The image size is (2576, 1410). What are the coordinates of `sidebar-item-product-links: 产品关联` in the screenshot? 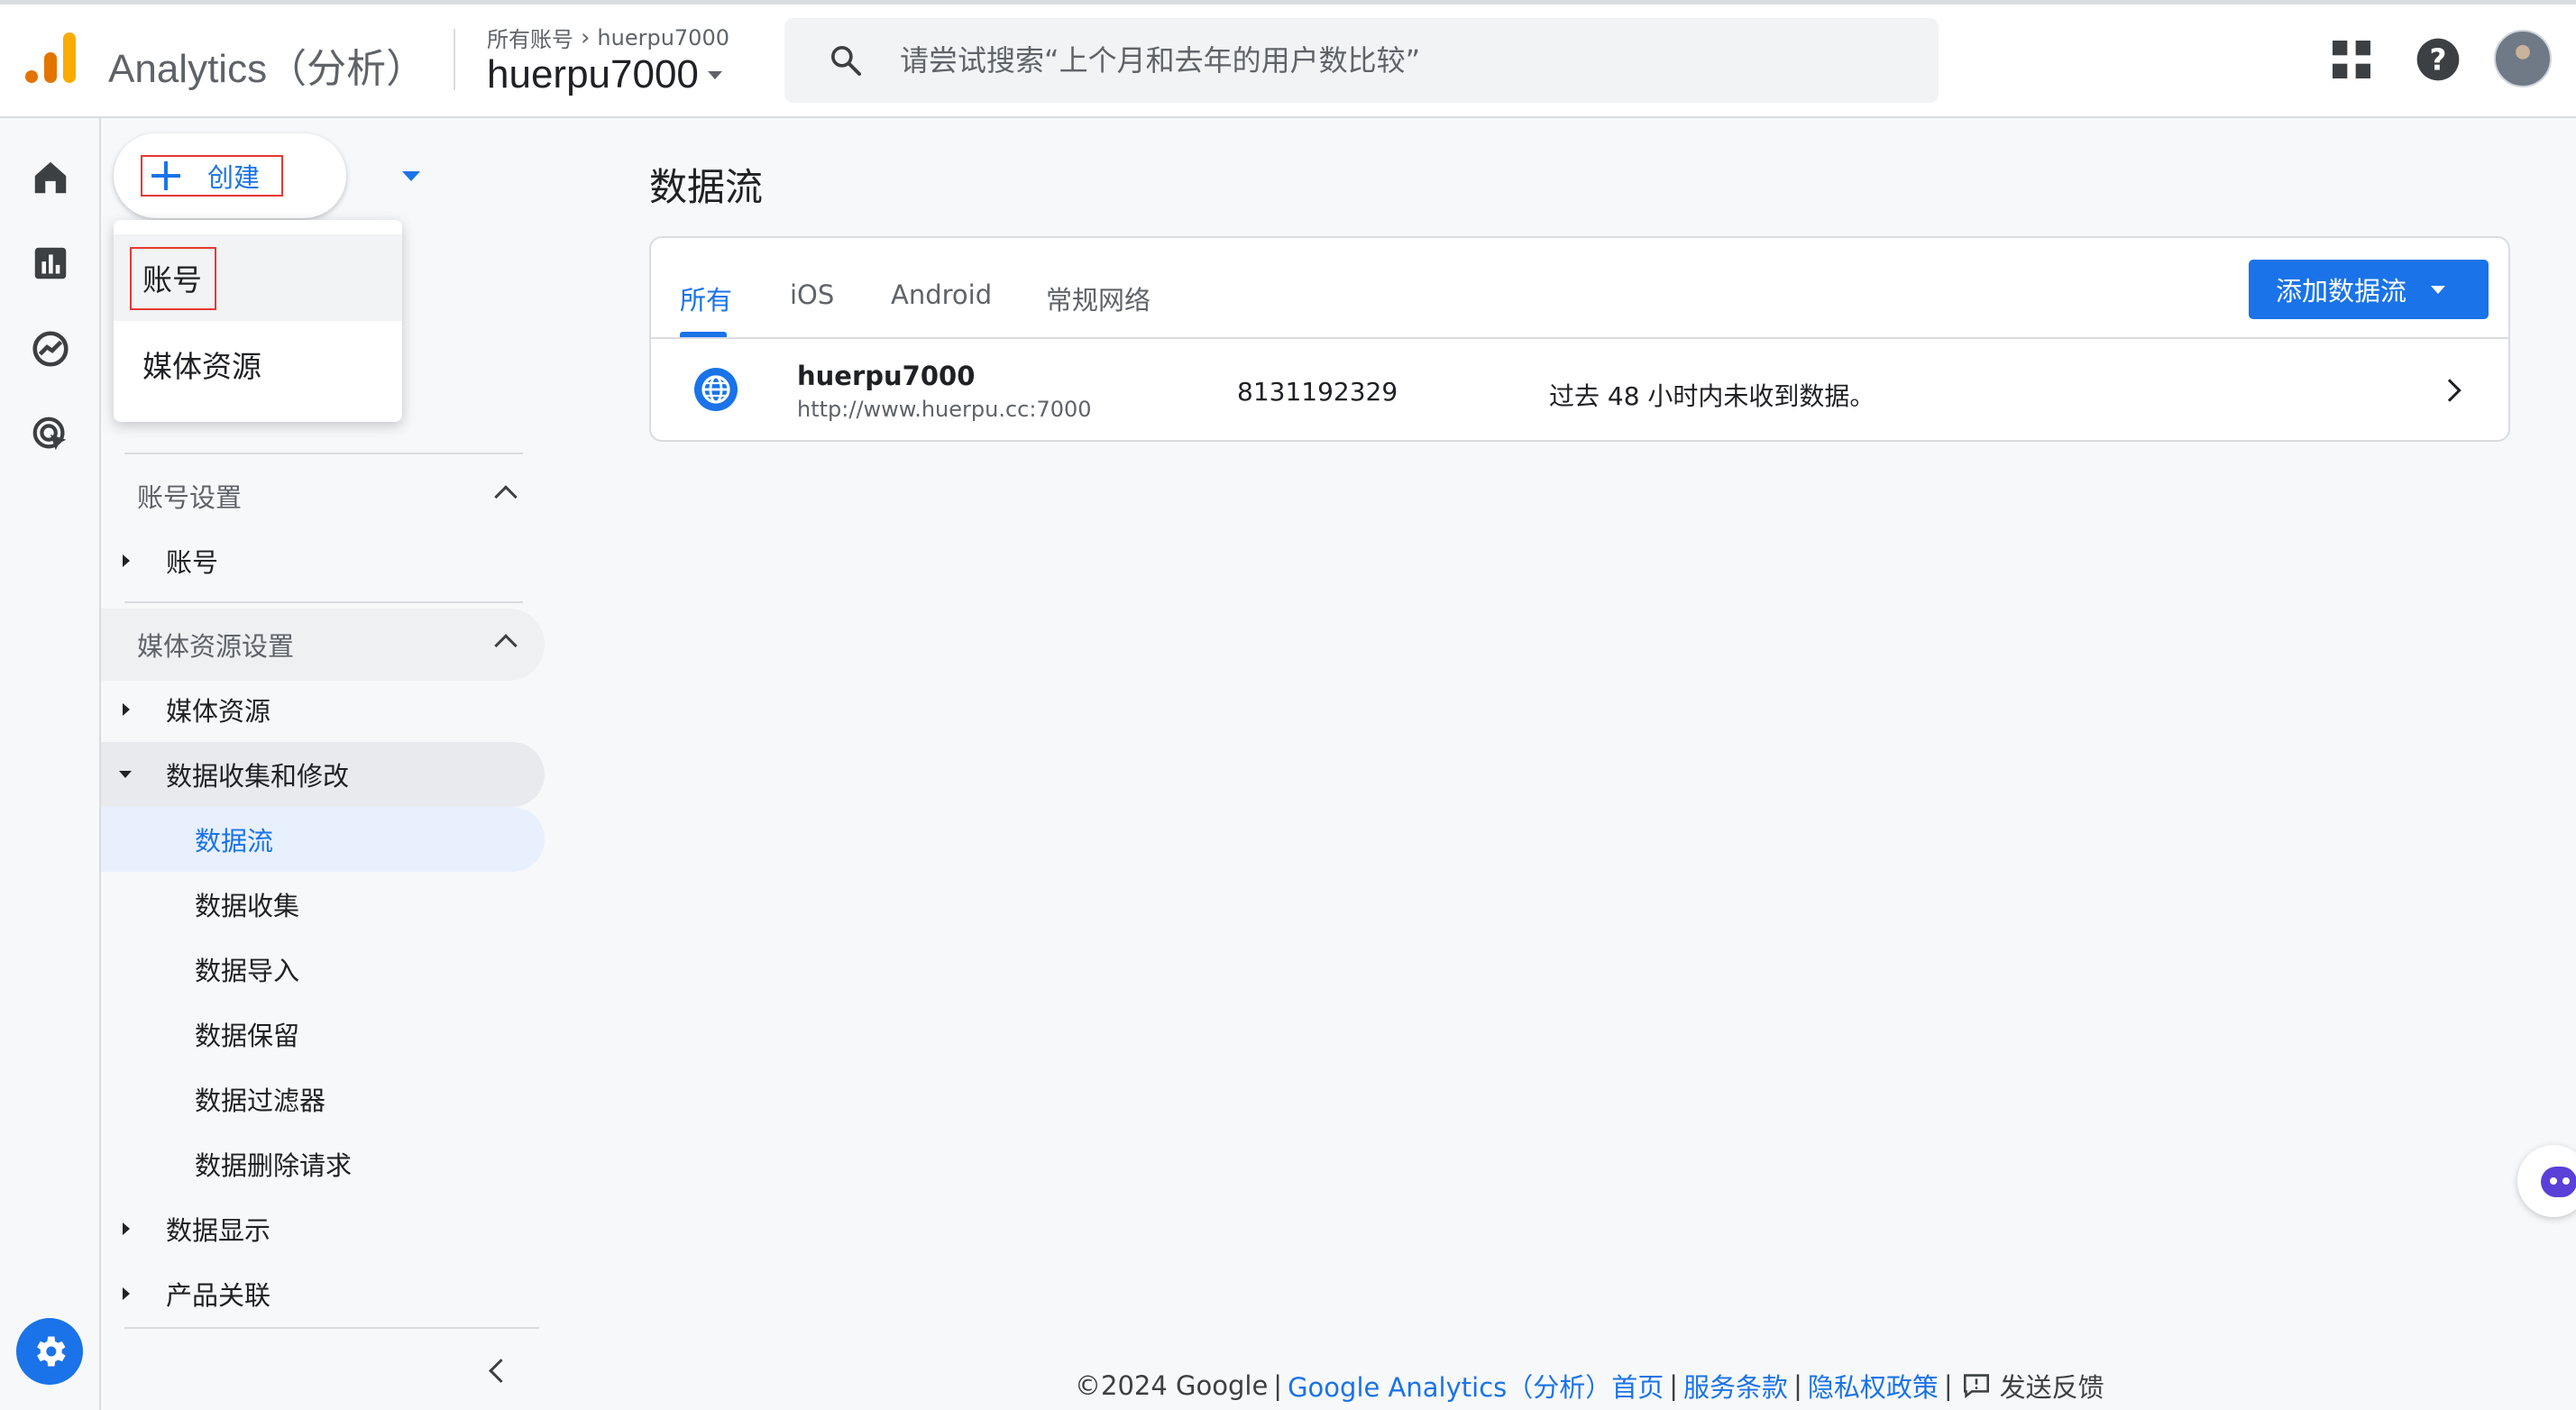 It's located at (323, 1293).